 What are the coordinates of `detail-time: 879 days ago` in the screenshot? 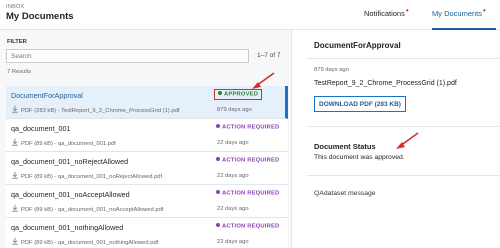 It's located at (331, 70).